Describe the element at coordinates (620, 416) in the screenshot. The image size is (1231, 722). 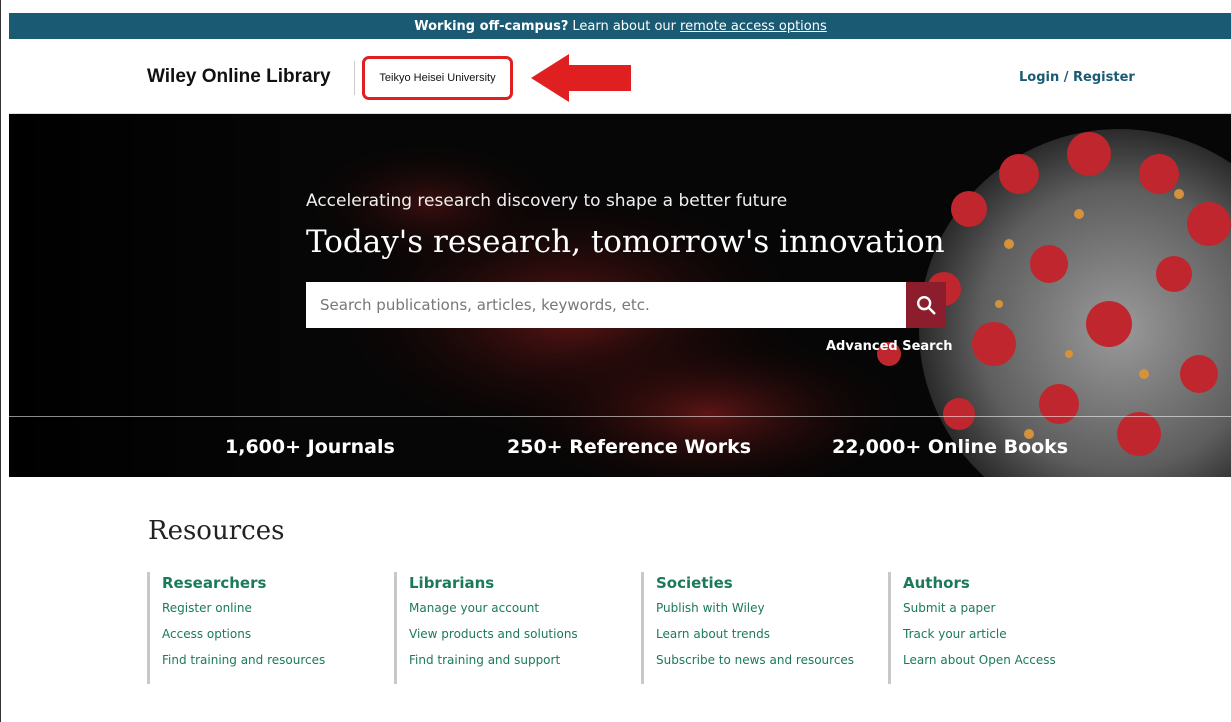
I see `stats-divider` at that location.